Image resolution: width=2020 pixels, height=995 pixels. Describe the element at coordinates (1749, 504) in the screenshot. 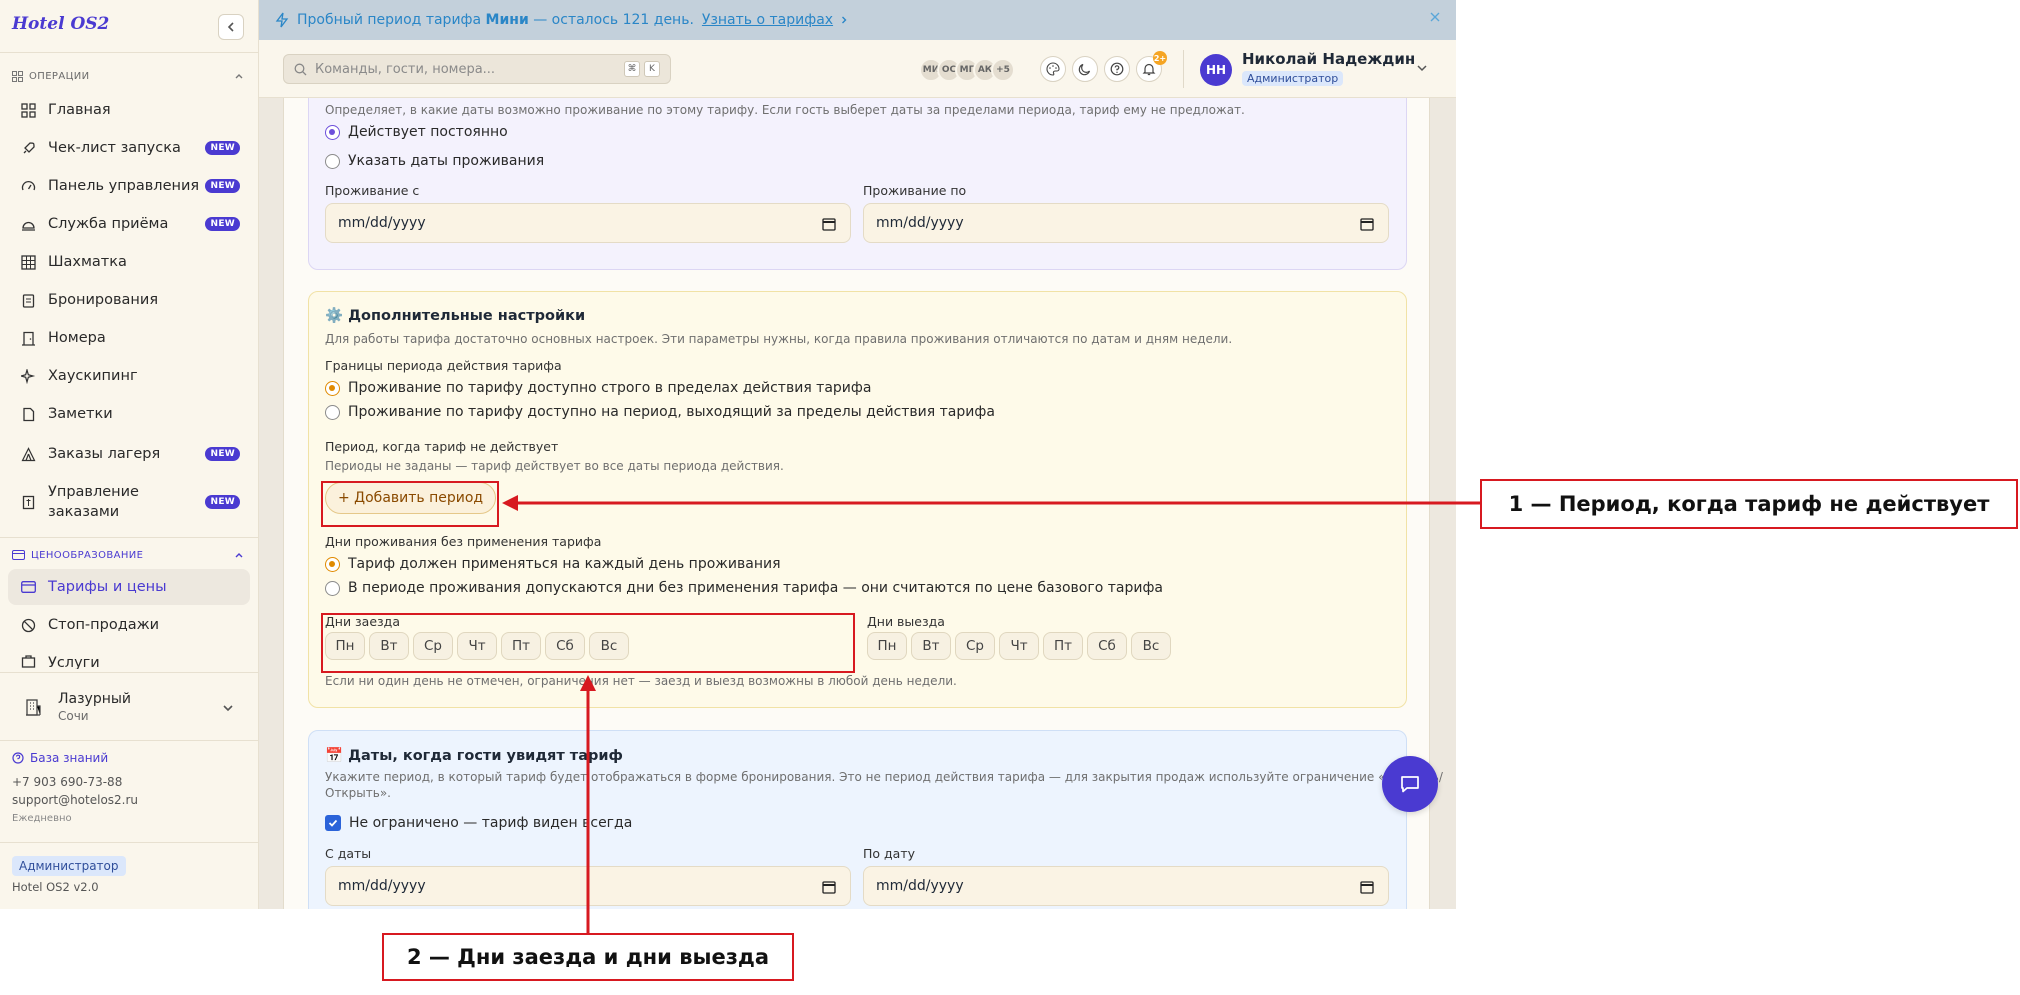

I see `annotation-label-1: 1 — Период, когда тариф не действует` at that location.